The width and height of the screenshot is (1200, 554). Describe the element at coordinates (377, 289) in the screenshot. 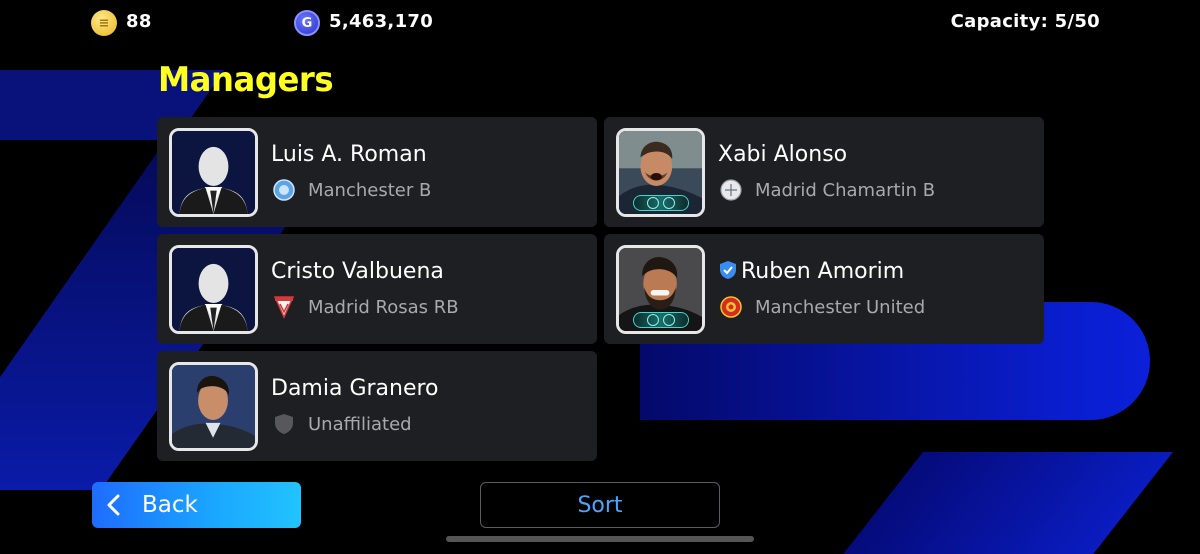

I see `manager-card: Cristo Valbuena Madrid Rosas RB` at that location.